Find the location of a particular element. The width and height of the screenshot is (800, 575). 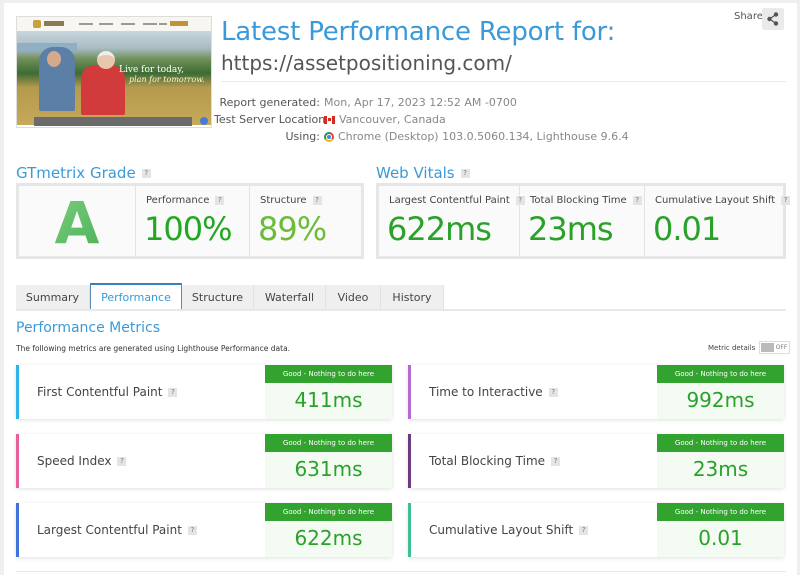

tab-video: Video is located at coordinates (353, 297).